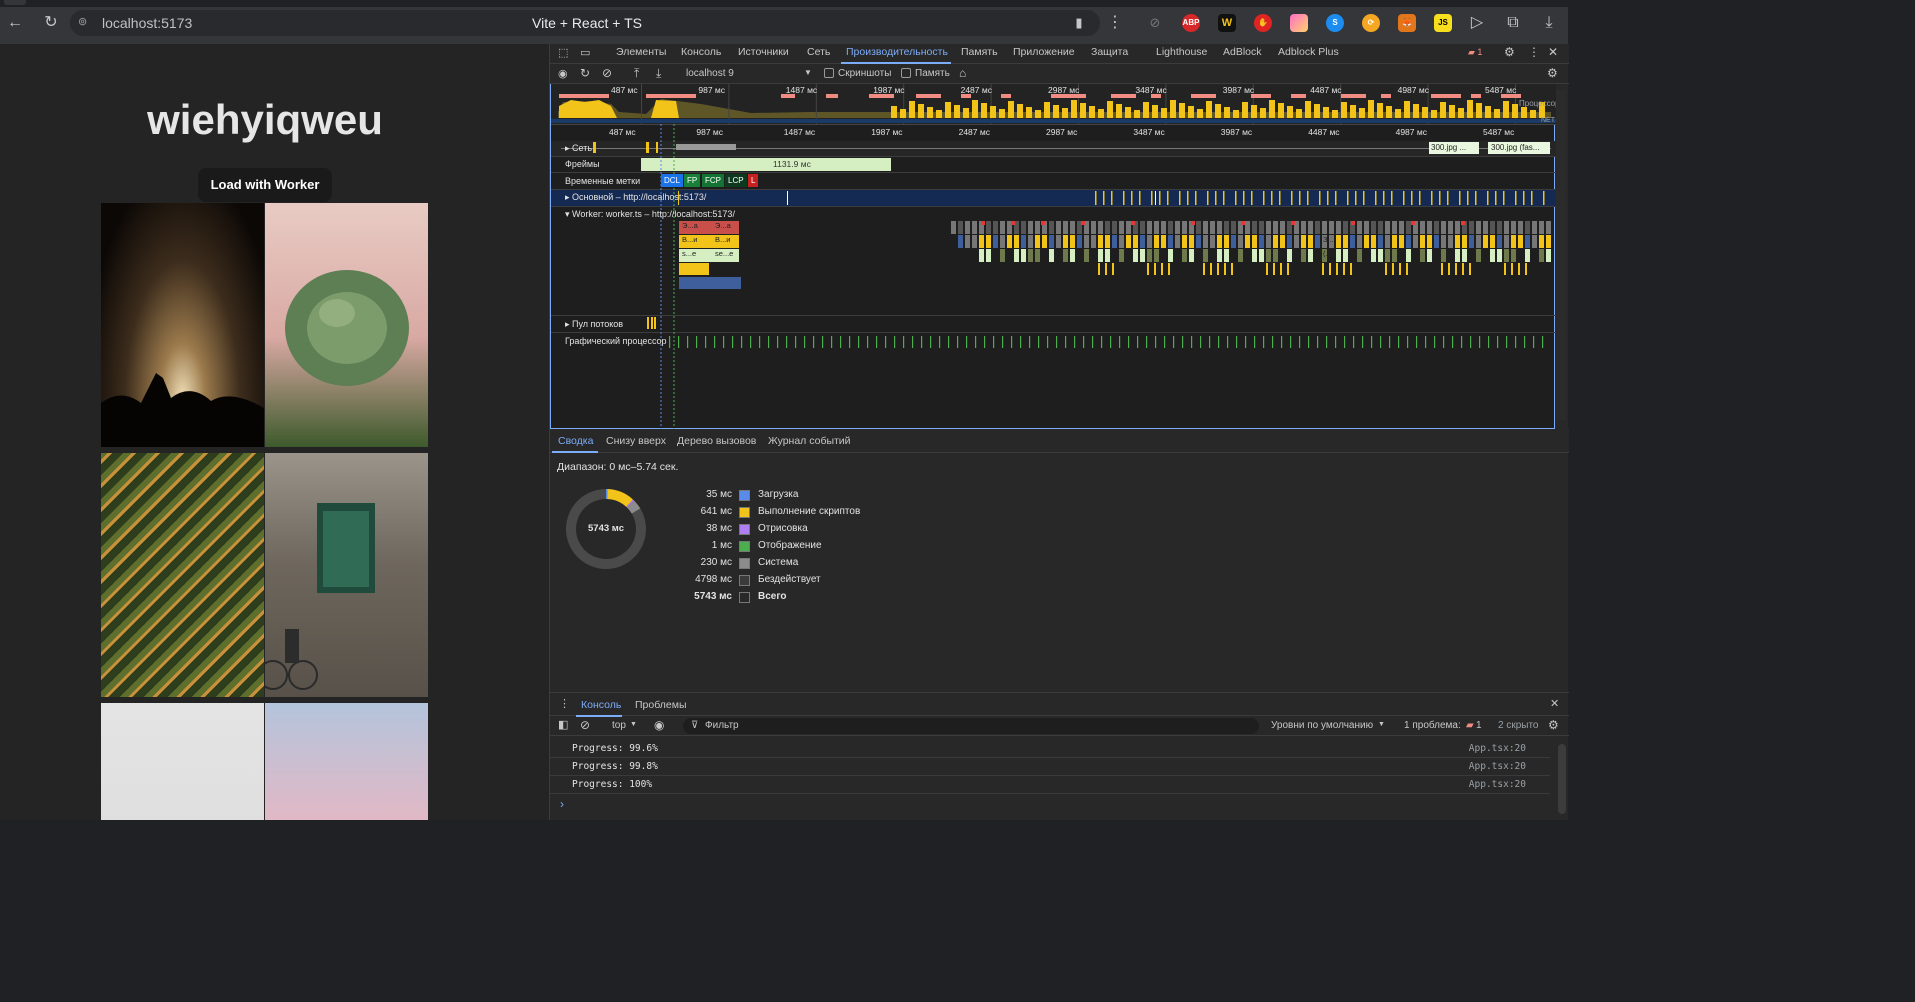  I want to click on timeline-scrollbar, so click(1561, 255).